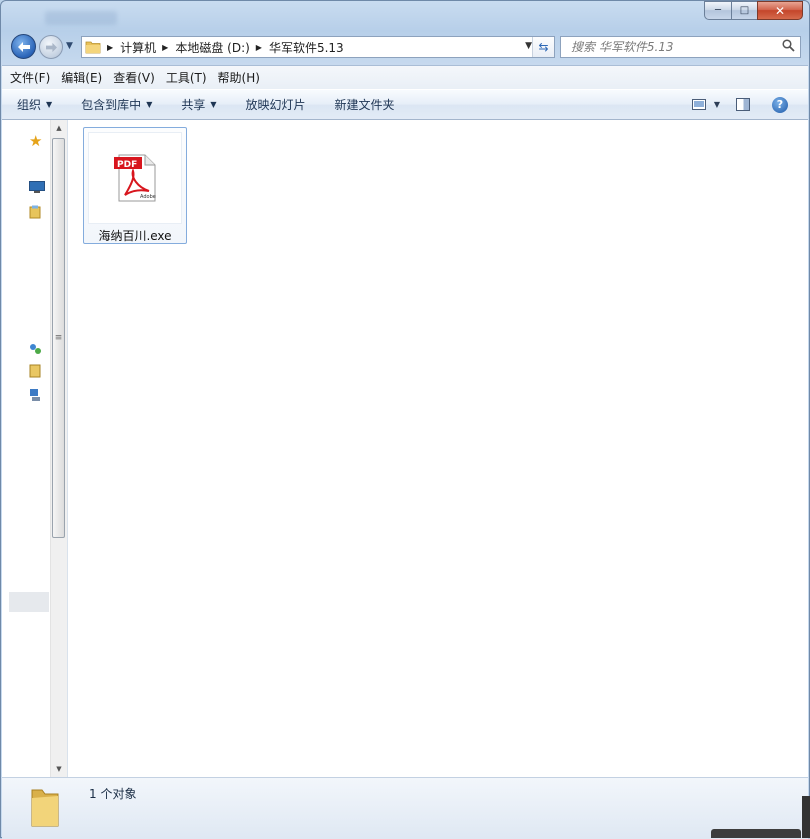 Image resolution: width=810 pixels, height=839 pixels. Describe the element at coordinates (528, 46) in the screenshot. I see `address-dropdown-icon: ▼` at that location.